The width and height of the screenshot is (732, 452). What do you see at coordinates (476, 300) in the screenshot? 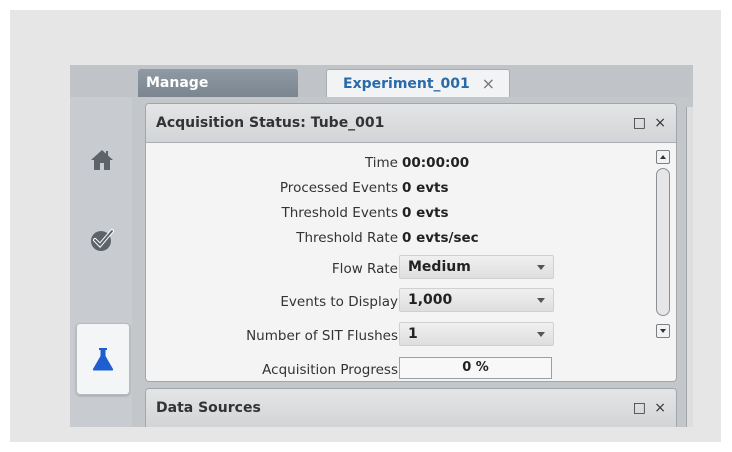
I see `events-to-display-dropdown: 1,000` at bounding box center [476, 300].